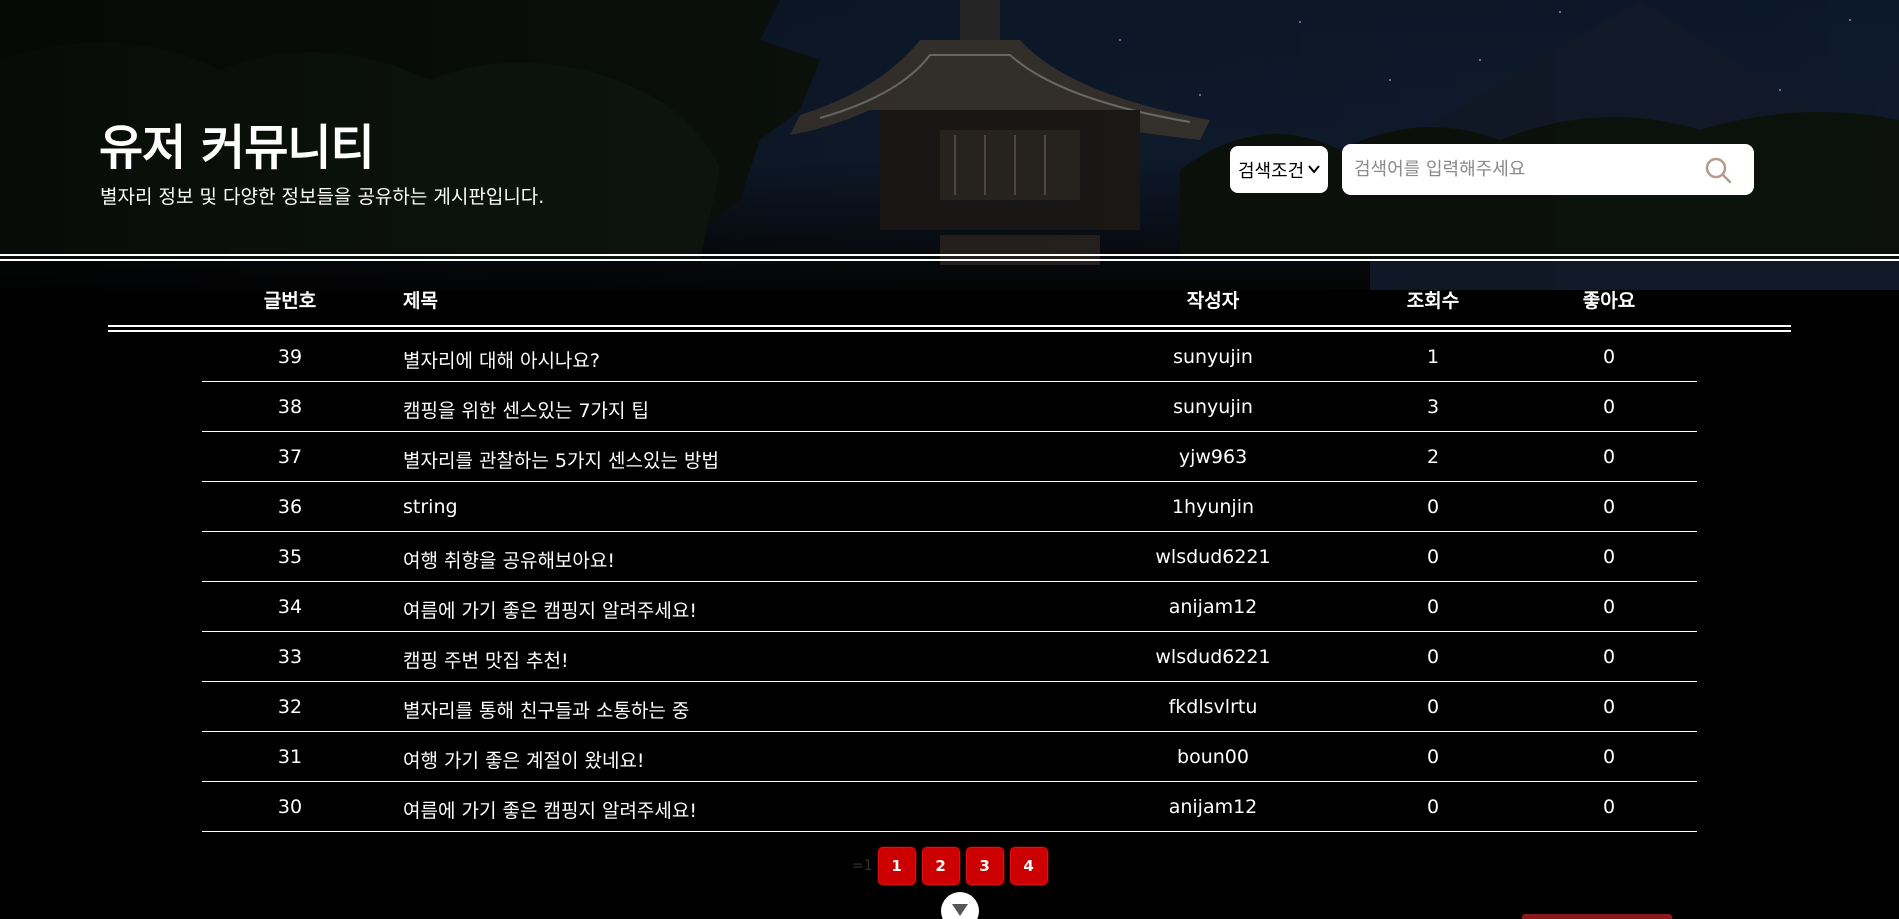 The image size is (1899, 919). What do you see at coordinates (1433, 357) in the screenshot?
I see `post-views: 1` at bounding box center [1433, 357].